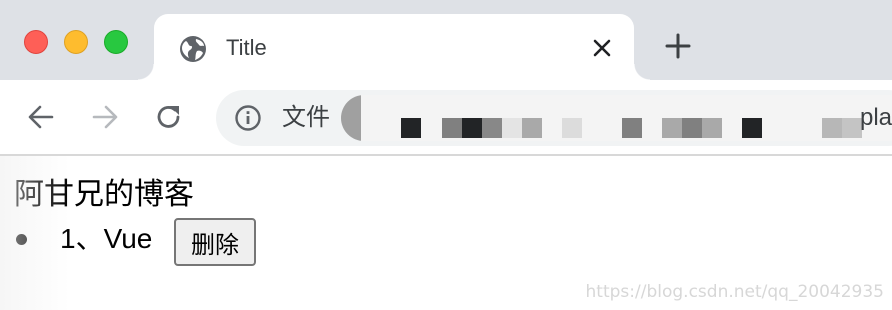  Describe the element at coordinates (215, 242) in the screenshot. I see `delete-button: 删除` at that location.